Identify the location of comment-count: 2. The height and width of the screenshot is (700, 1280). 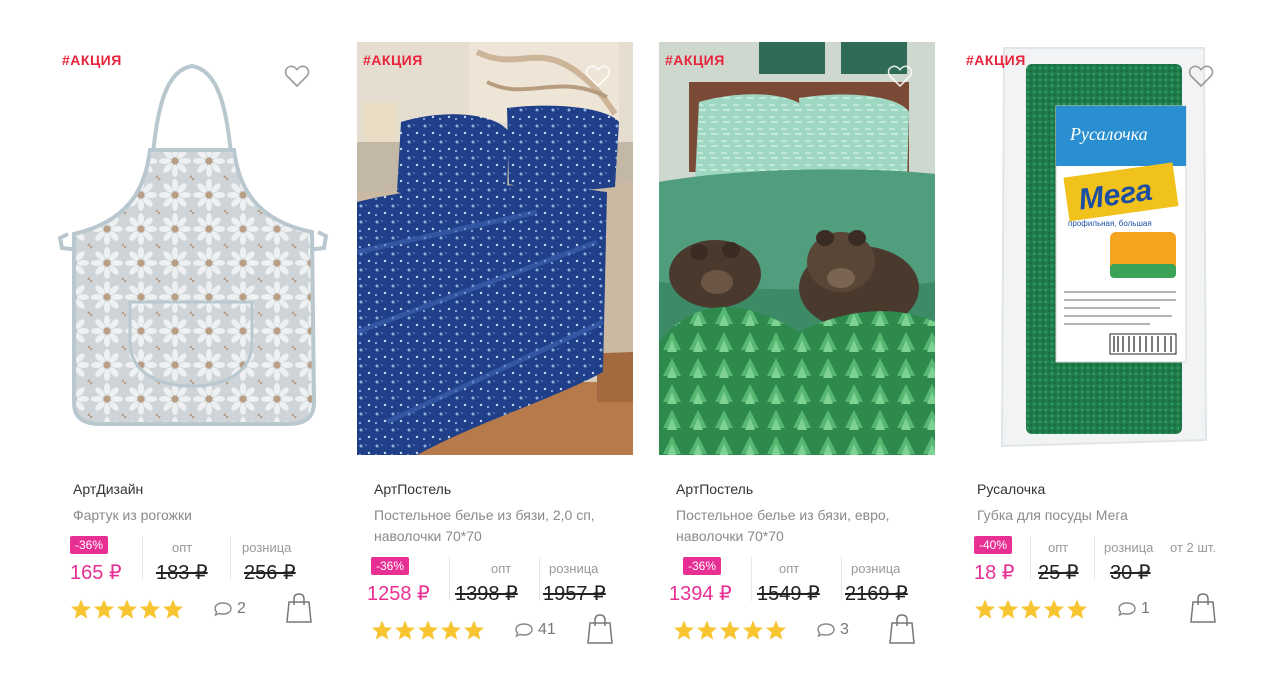
(241, 608).